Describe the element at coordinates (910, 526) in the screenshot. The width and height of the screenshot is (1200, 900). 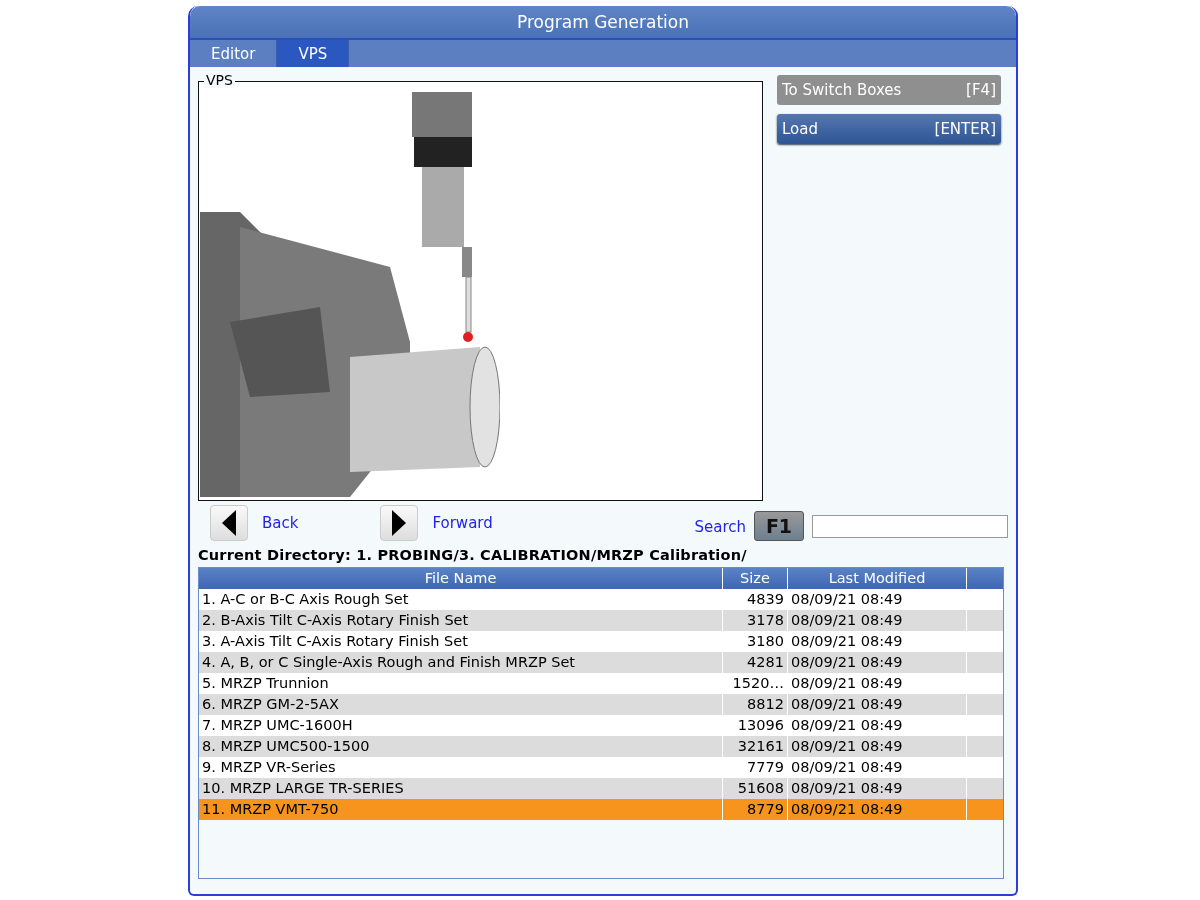
I see `search-field` at that location.